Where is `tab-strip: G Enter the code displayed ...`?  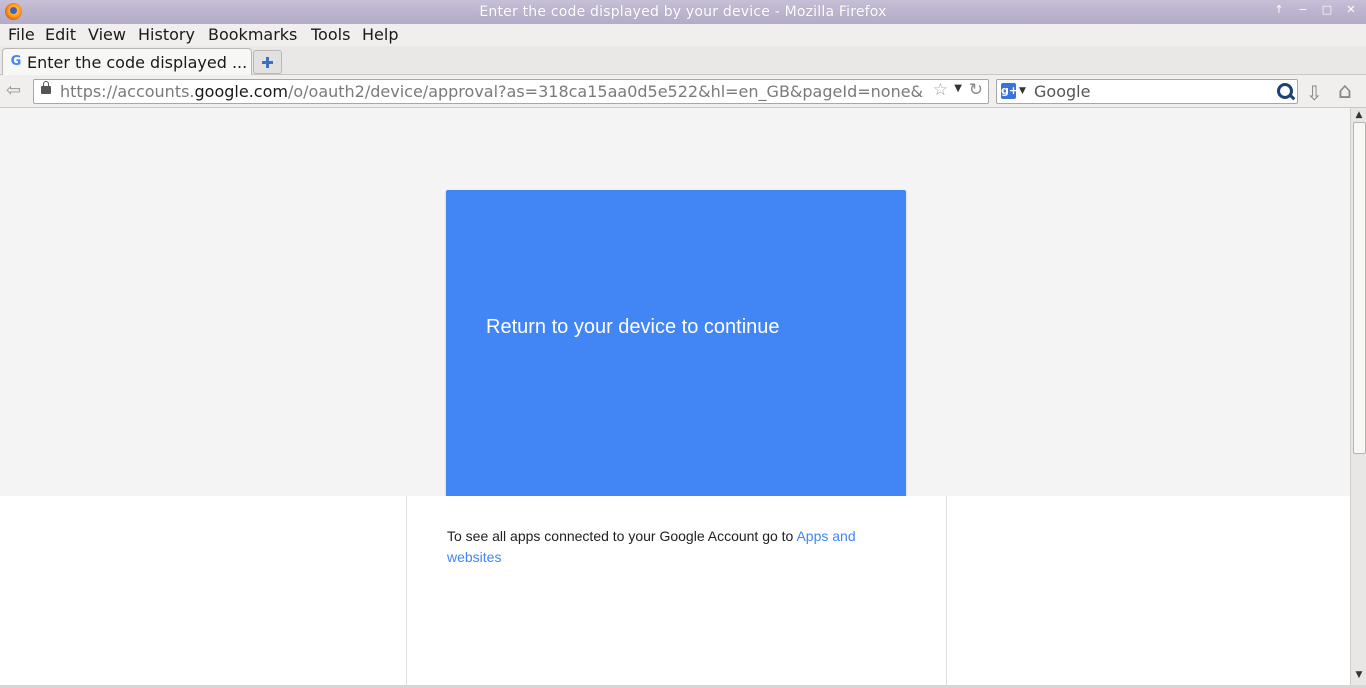 tab-strip: G Enter the code displayed ... is located at coordinates (683, 60).